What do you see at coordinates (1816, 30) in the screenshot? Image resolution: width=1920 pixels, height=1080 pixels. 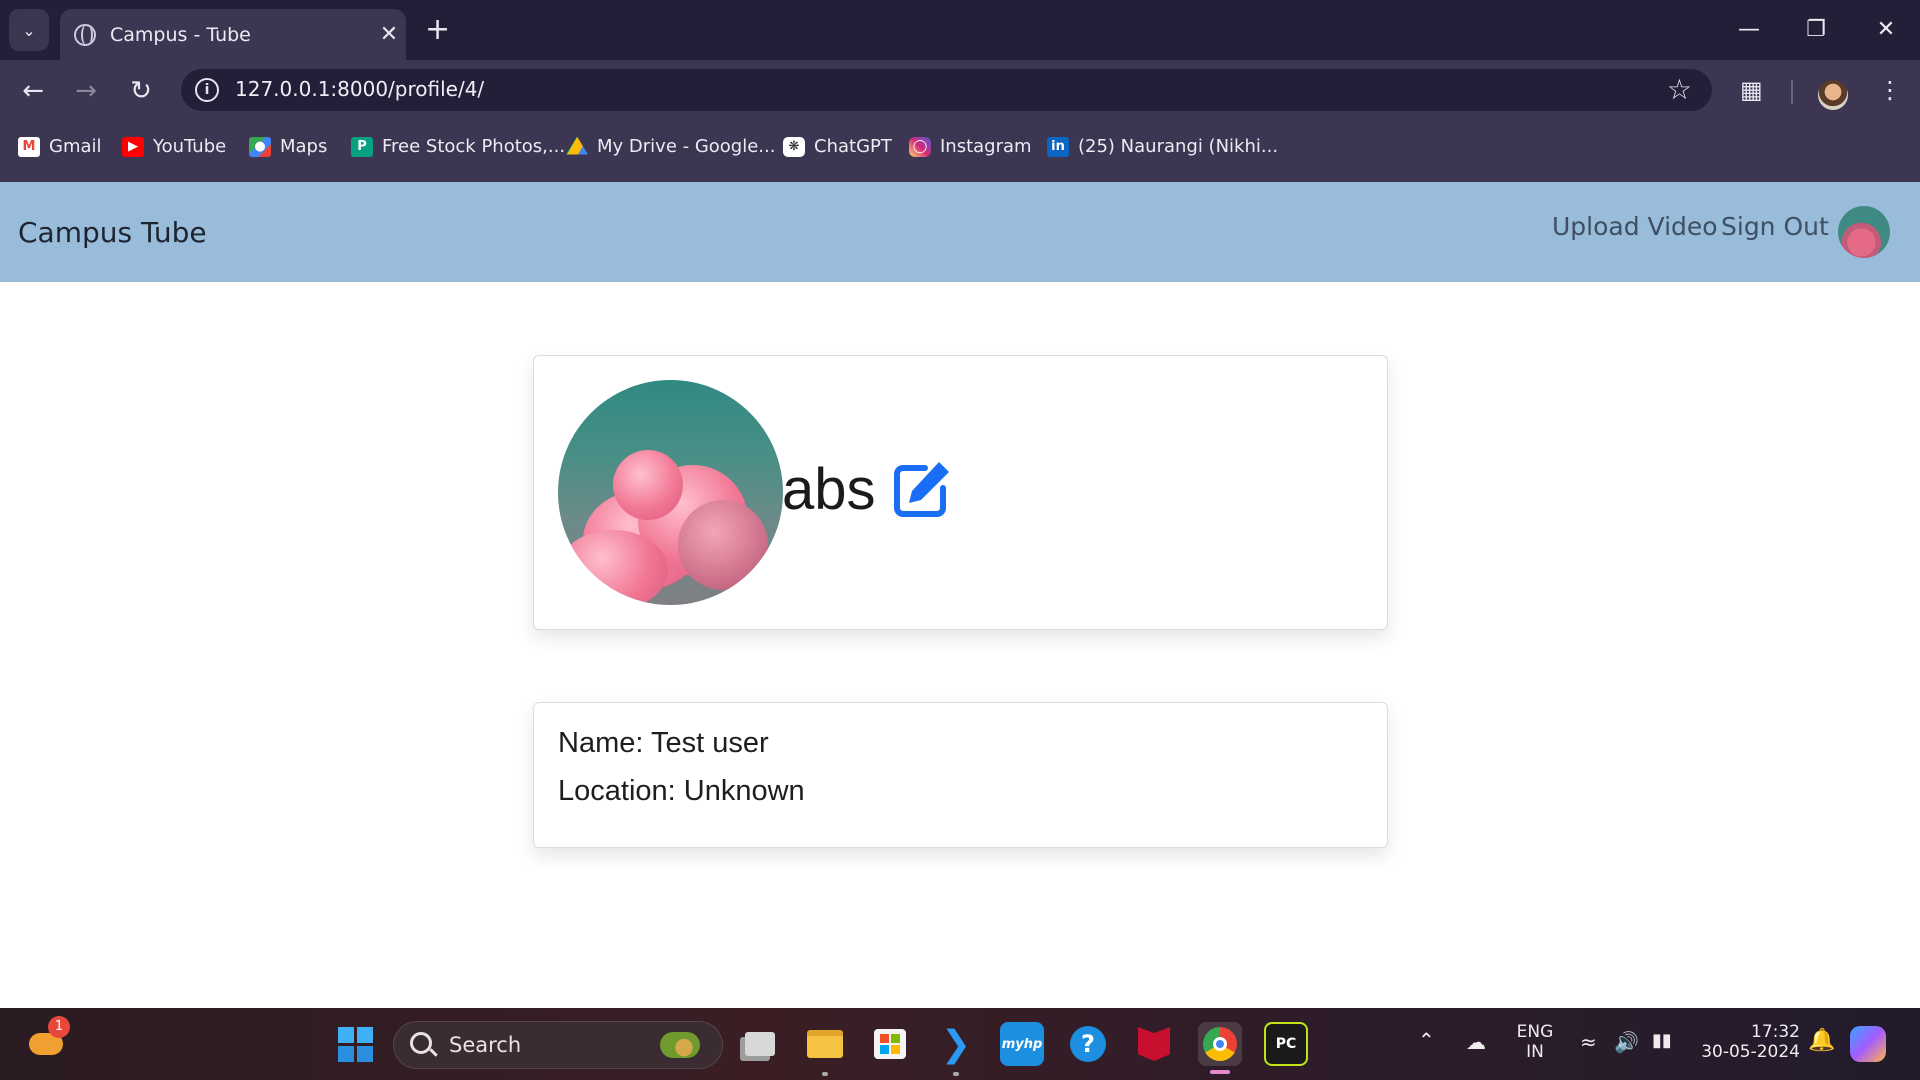 I see `restore-button: ❐` at bounding box center [1816, 30].